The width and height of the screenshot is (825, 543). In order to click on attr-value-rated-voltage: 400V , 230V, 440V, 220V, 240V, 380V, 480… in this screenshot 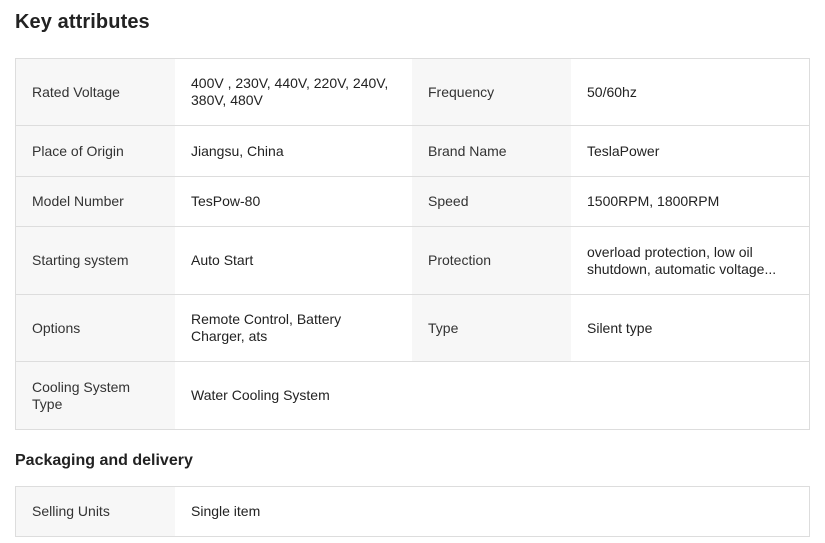, I will do `click(293, 92)`.